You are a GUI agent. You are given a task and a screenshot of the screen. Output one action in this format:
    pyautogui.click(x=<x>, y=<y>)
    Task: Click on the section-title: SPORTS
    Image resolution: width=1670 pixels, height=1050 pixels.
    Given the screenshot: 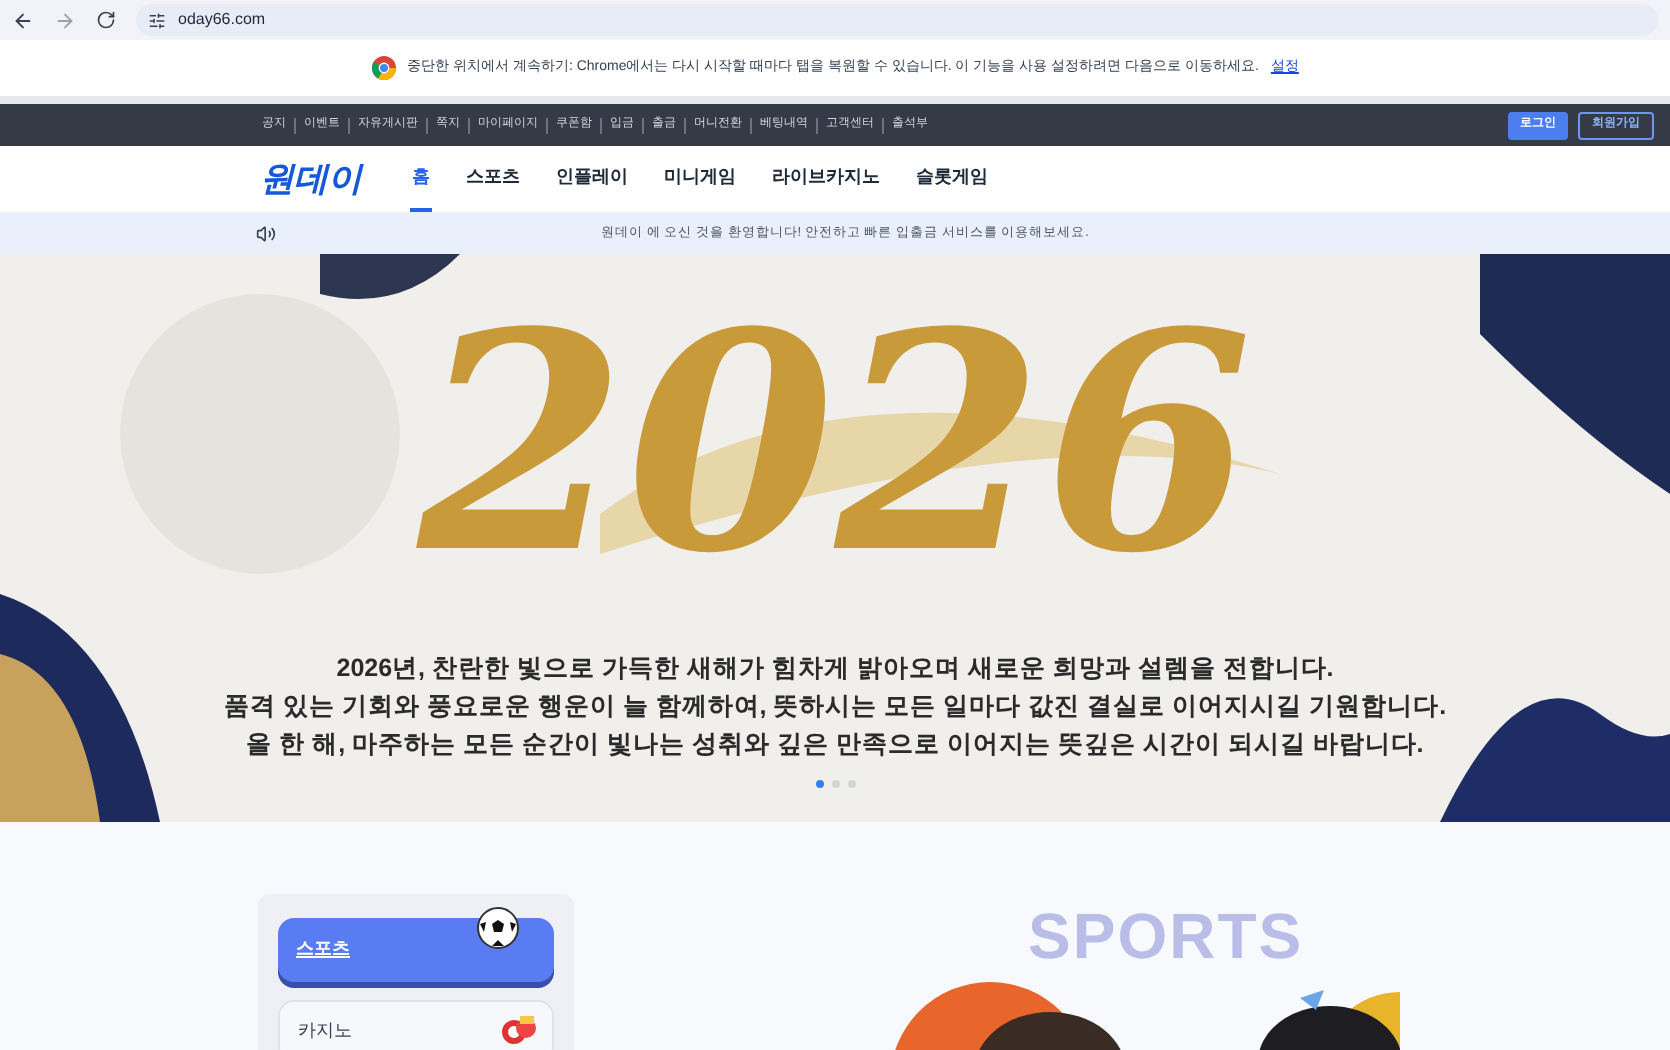 What is the action you would take?
    pyautogui.click(x=1166, y=931)
    